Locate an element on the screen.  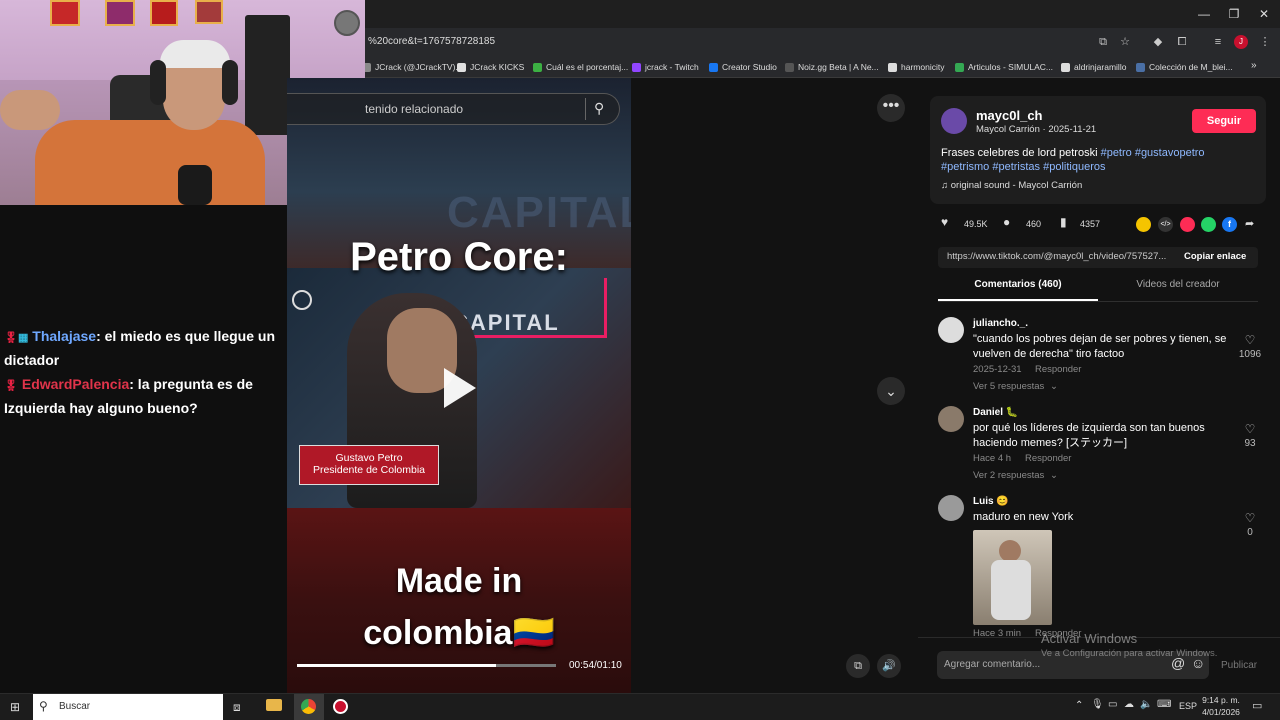
windows-start-icon: ⊞ is located at coordinates (15, 707).